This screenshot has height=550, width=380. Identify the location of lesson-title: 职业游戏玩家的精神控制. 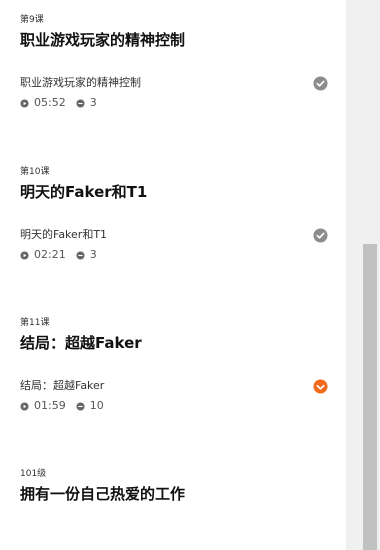
(103, 40).